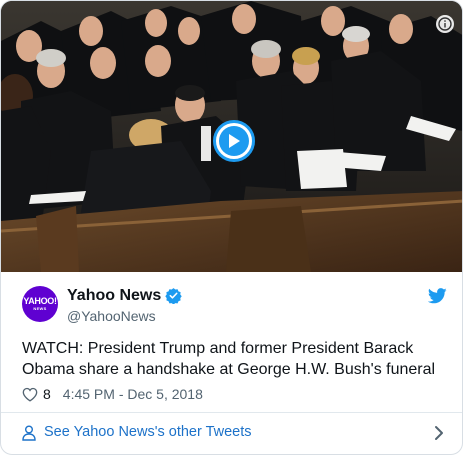 Image resolution: width=465 pixels, height=461 pixels. I want to click on user-icon, so click(29, 433).